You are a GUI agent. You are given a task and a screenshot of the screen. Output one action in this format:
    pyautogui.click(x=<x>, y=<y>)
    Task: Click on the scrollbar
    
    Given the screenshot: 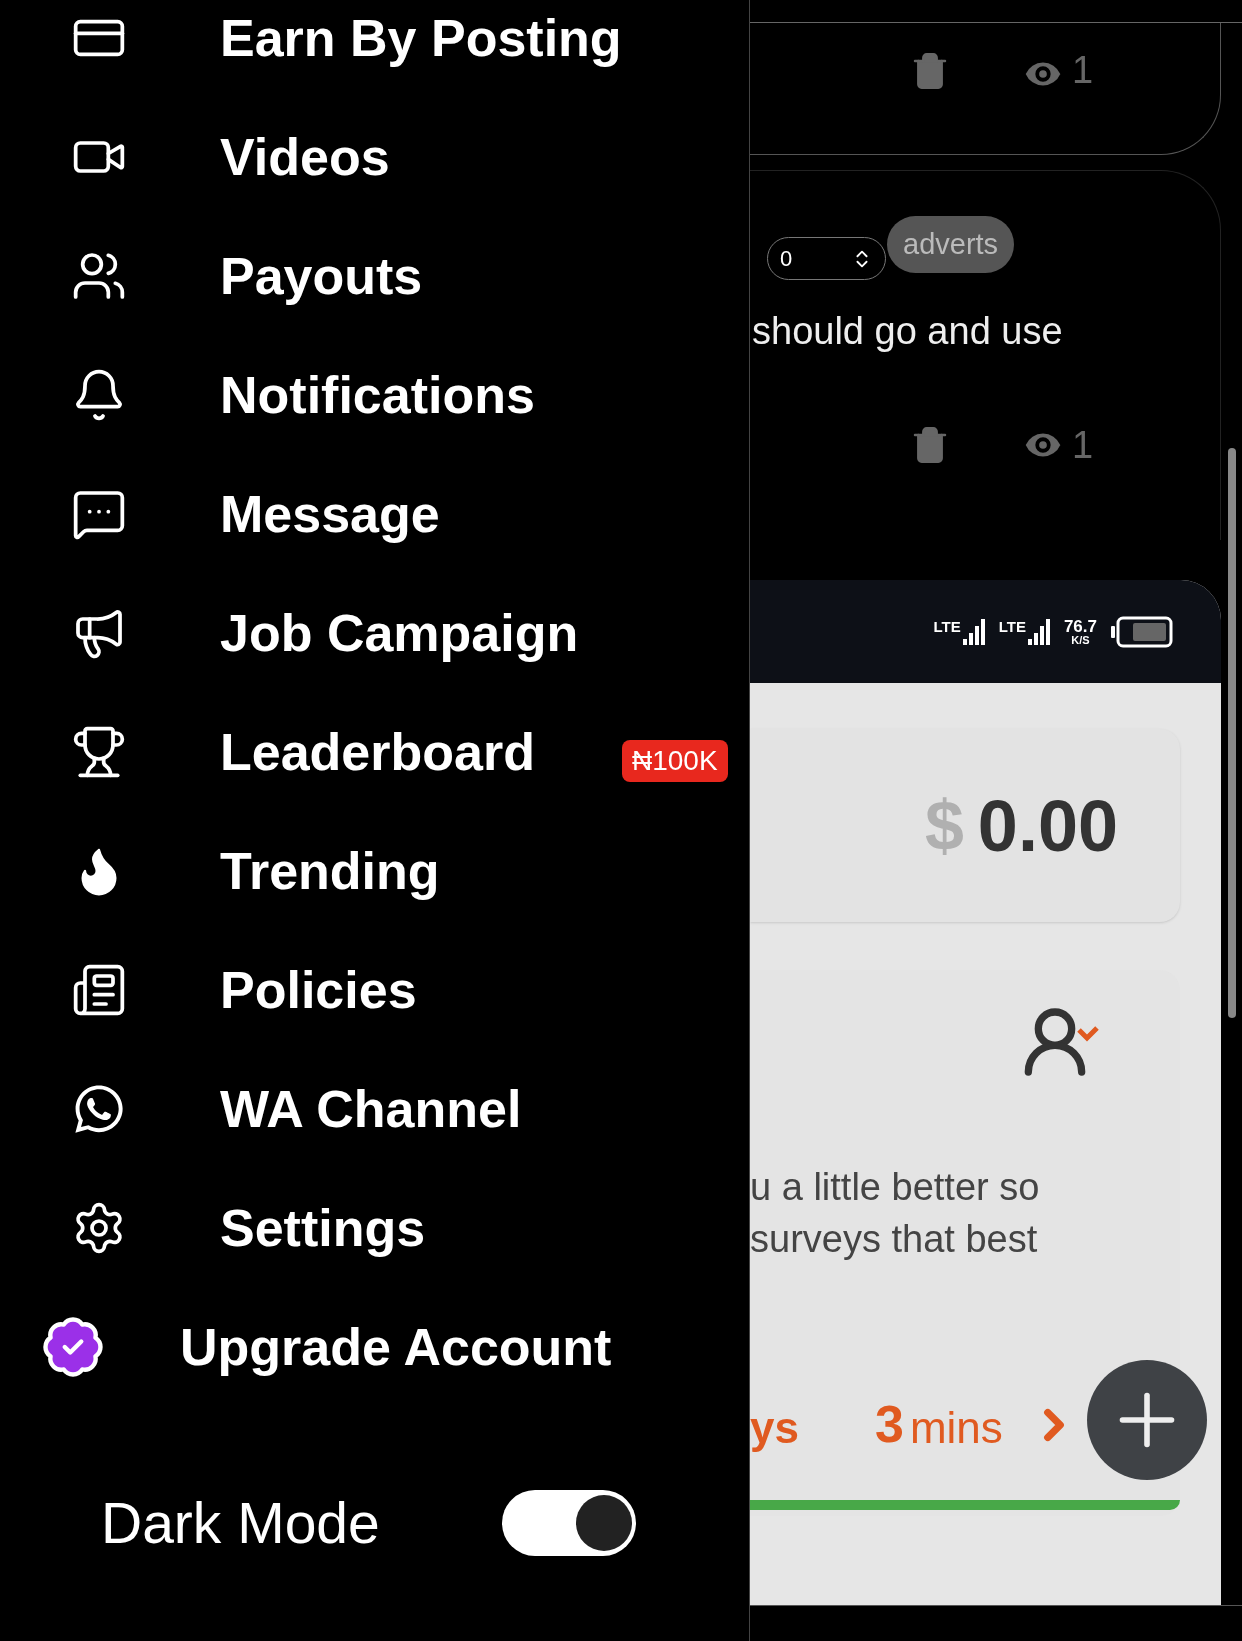 What is the action you would take?
    pyautogui.click(x=1232, y=733)
    